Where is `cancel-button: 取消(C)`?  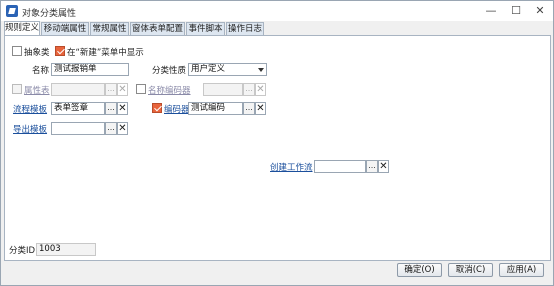 cancel-button: 取消(C) is located at coordinates (470, 270).